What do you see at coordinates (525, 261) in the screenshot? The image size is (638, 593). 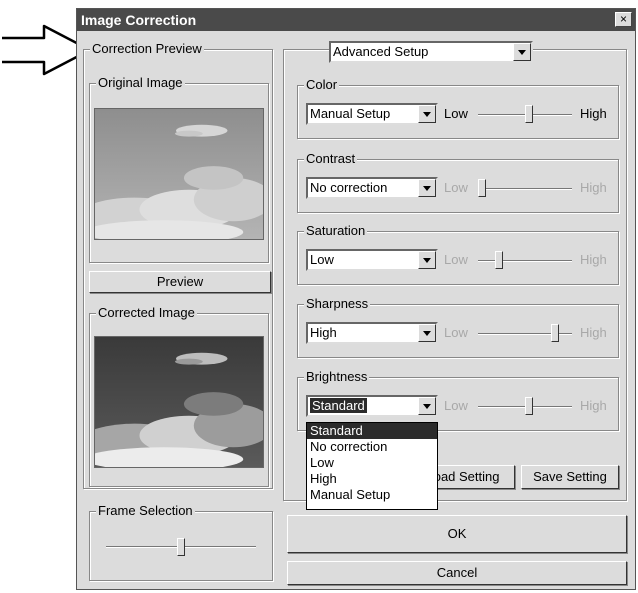 I see `saturation-slider-track` at bounding box center [525, 261].